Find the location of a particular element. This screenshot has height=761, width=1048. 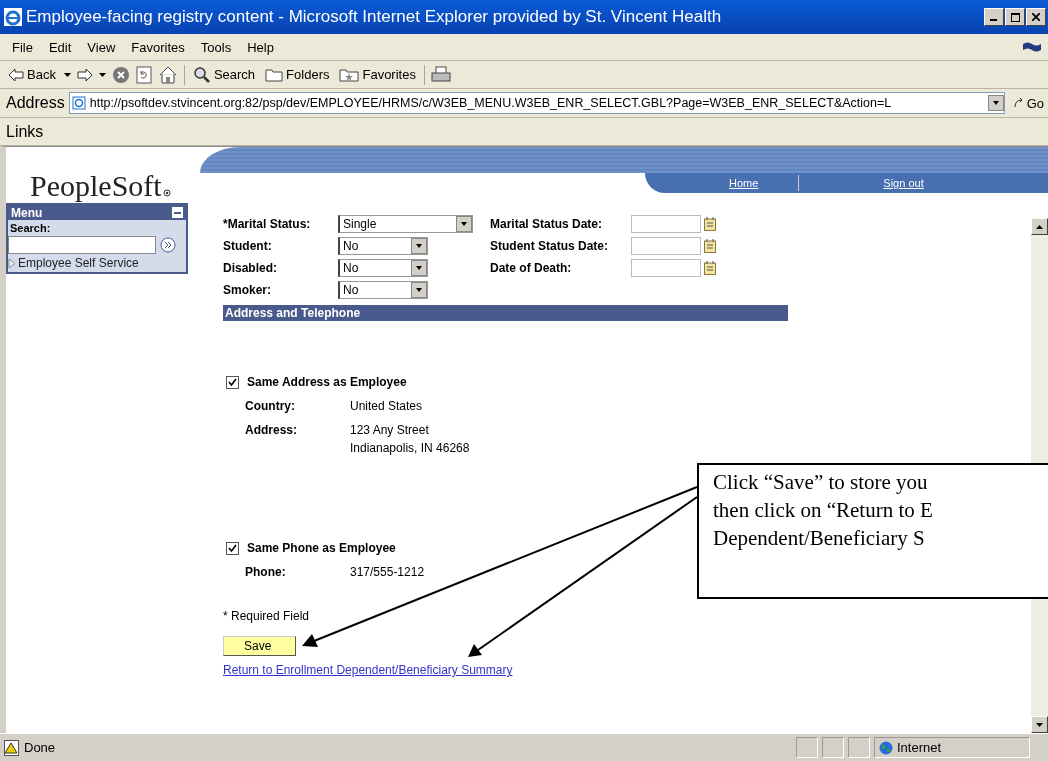

maximize-button is located at coordinates (1015, 17).